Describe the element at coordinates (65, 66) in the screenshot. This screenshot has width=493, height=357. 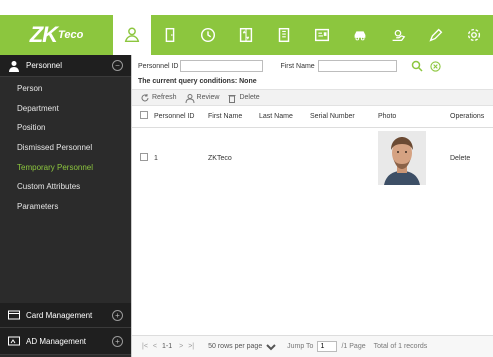
I see `sidebar-group-personnel: Personnel −` at that location.